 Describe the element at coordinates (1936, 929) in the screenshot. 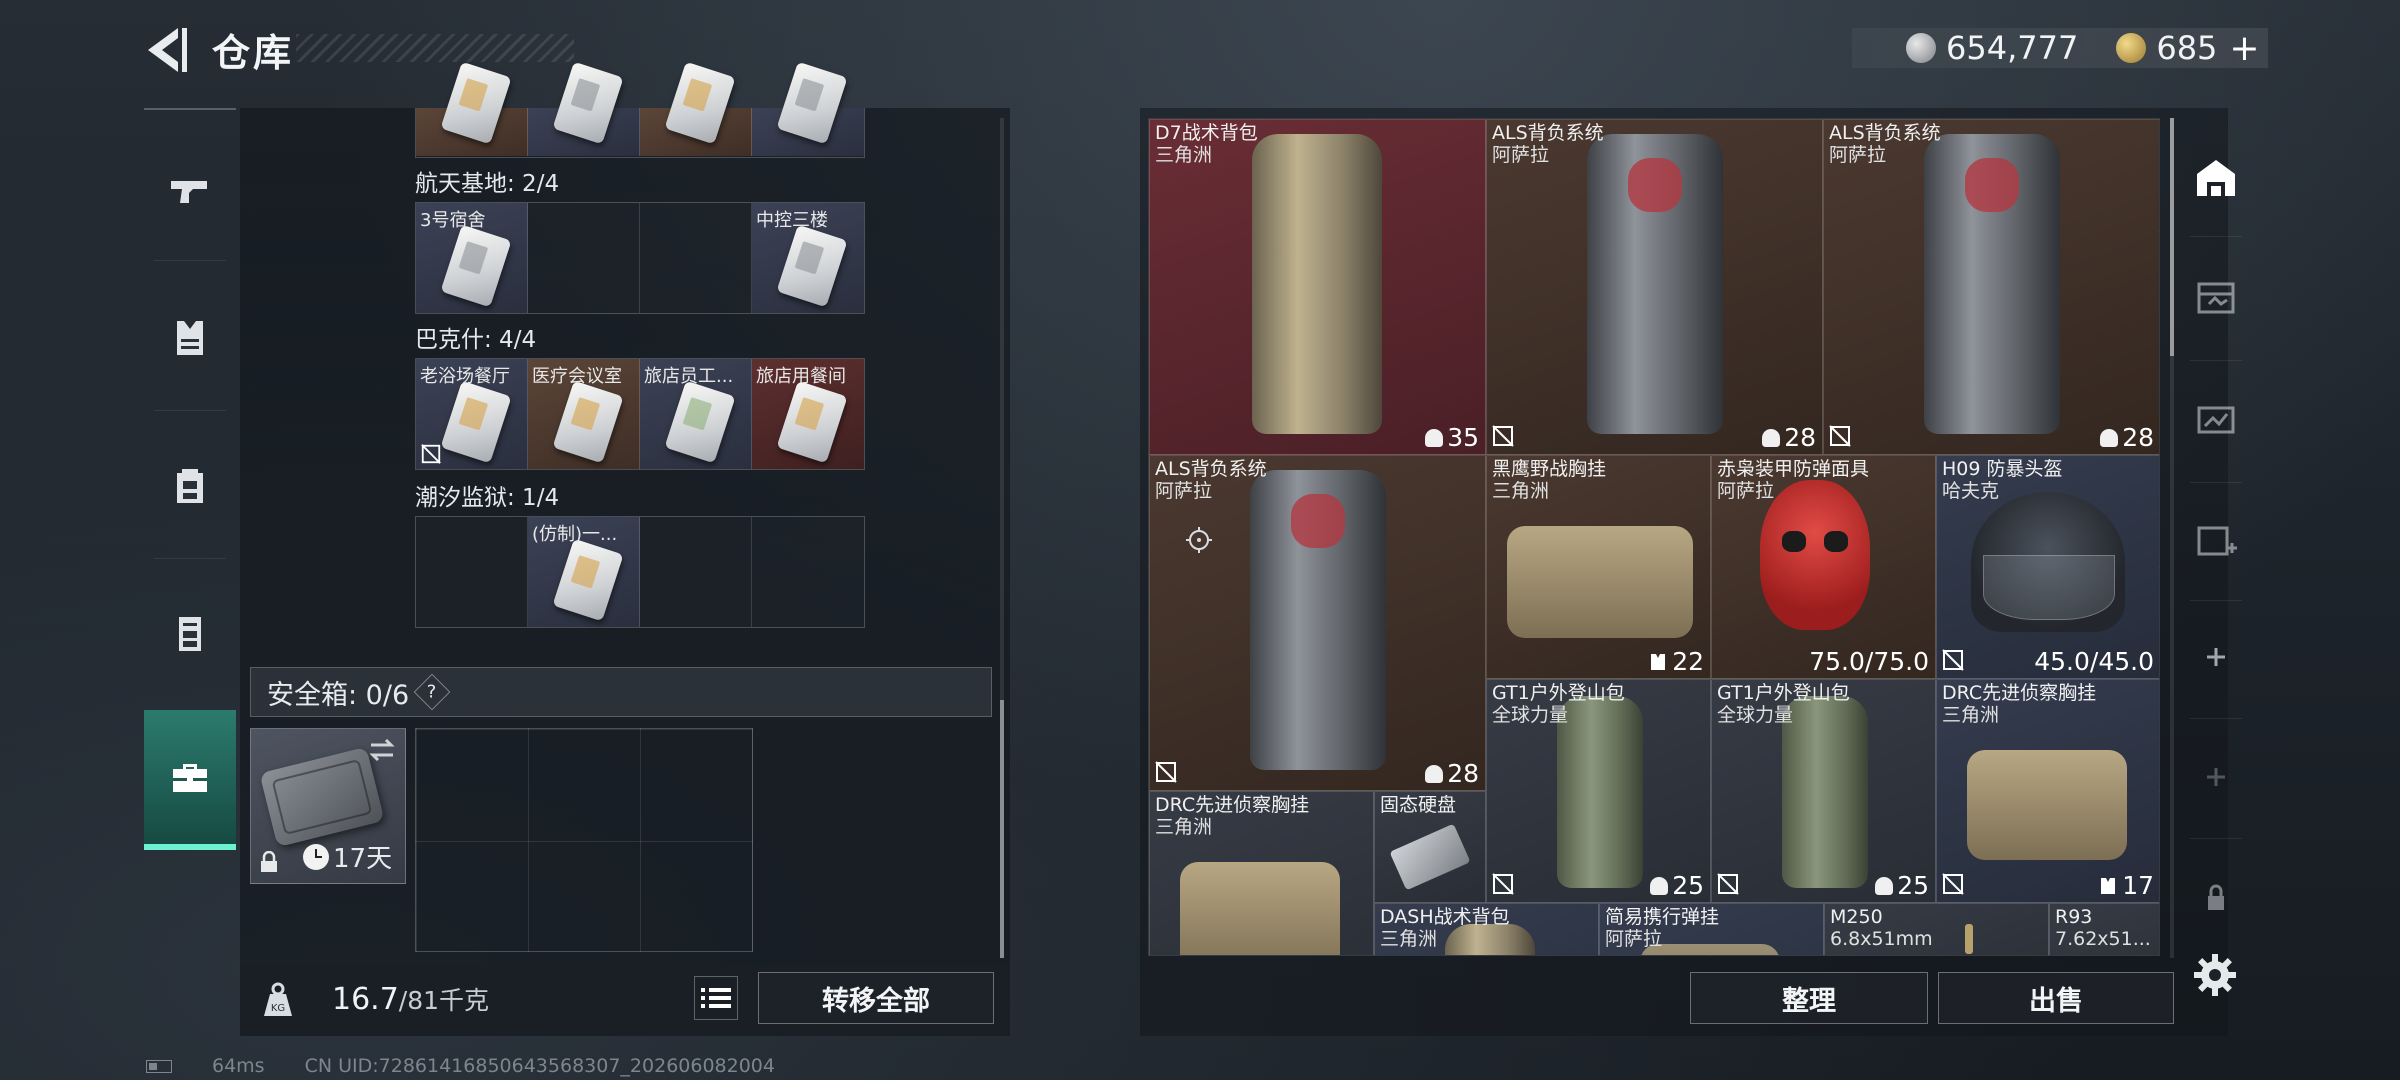

I see `inventory-item-m250-ammo: M250 6.8x51mm` at that location.